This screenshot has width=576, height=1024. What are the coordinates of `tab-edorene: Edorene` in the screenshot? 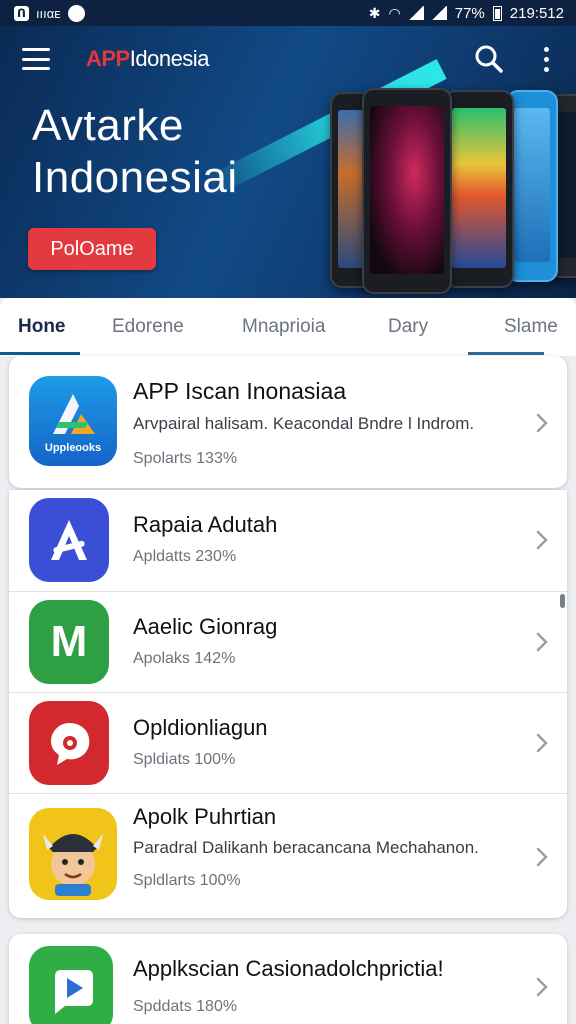 It's located at (148, 327).